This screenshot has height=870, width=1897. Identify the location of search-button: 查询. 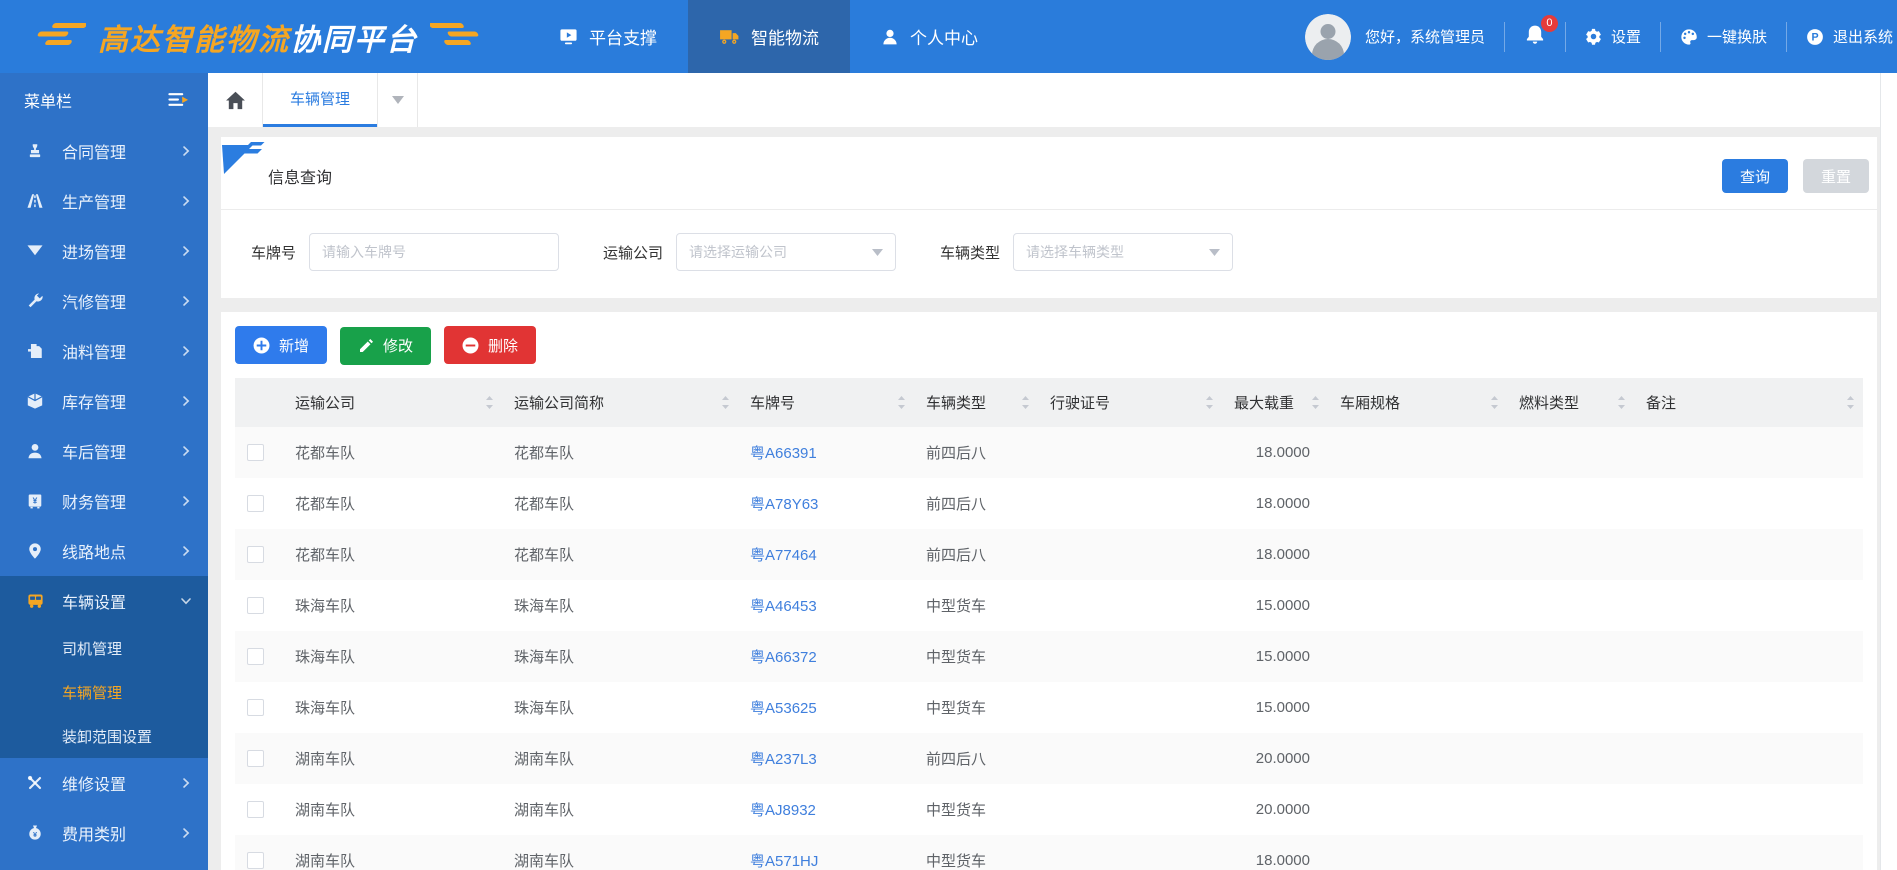
(1754, 176).